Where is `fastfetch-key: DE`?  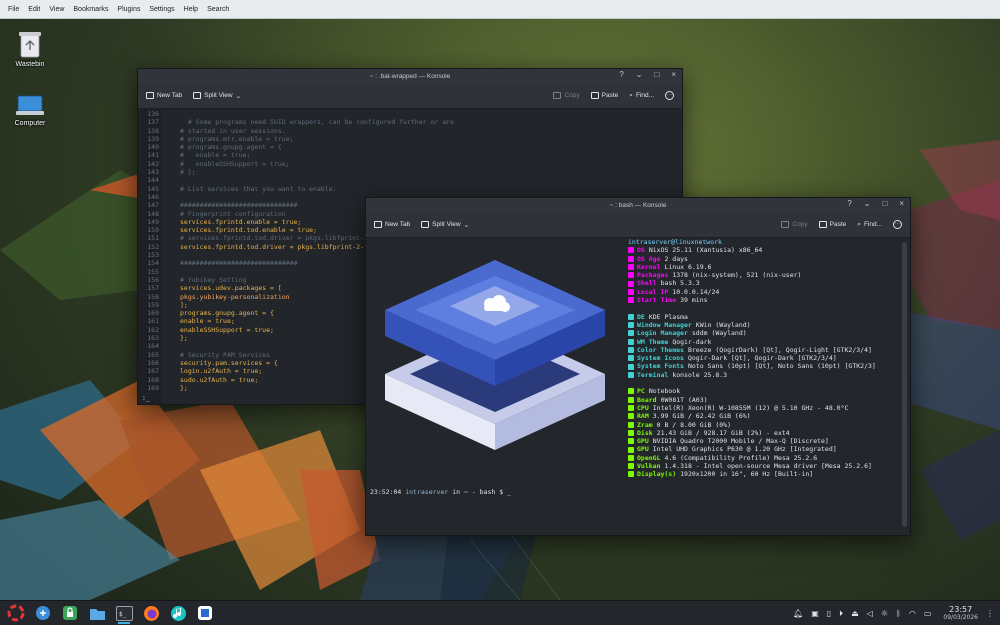
fastfetch-key: DE is located at coordinates (641, 316).